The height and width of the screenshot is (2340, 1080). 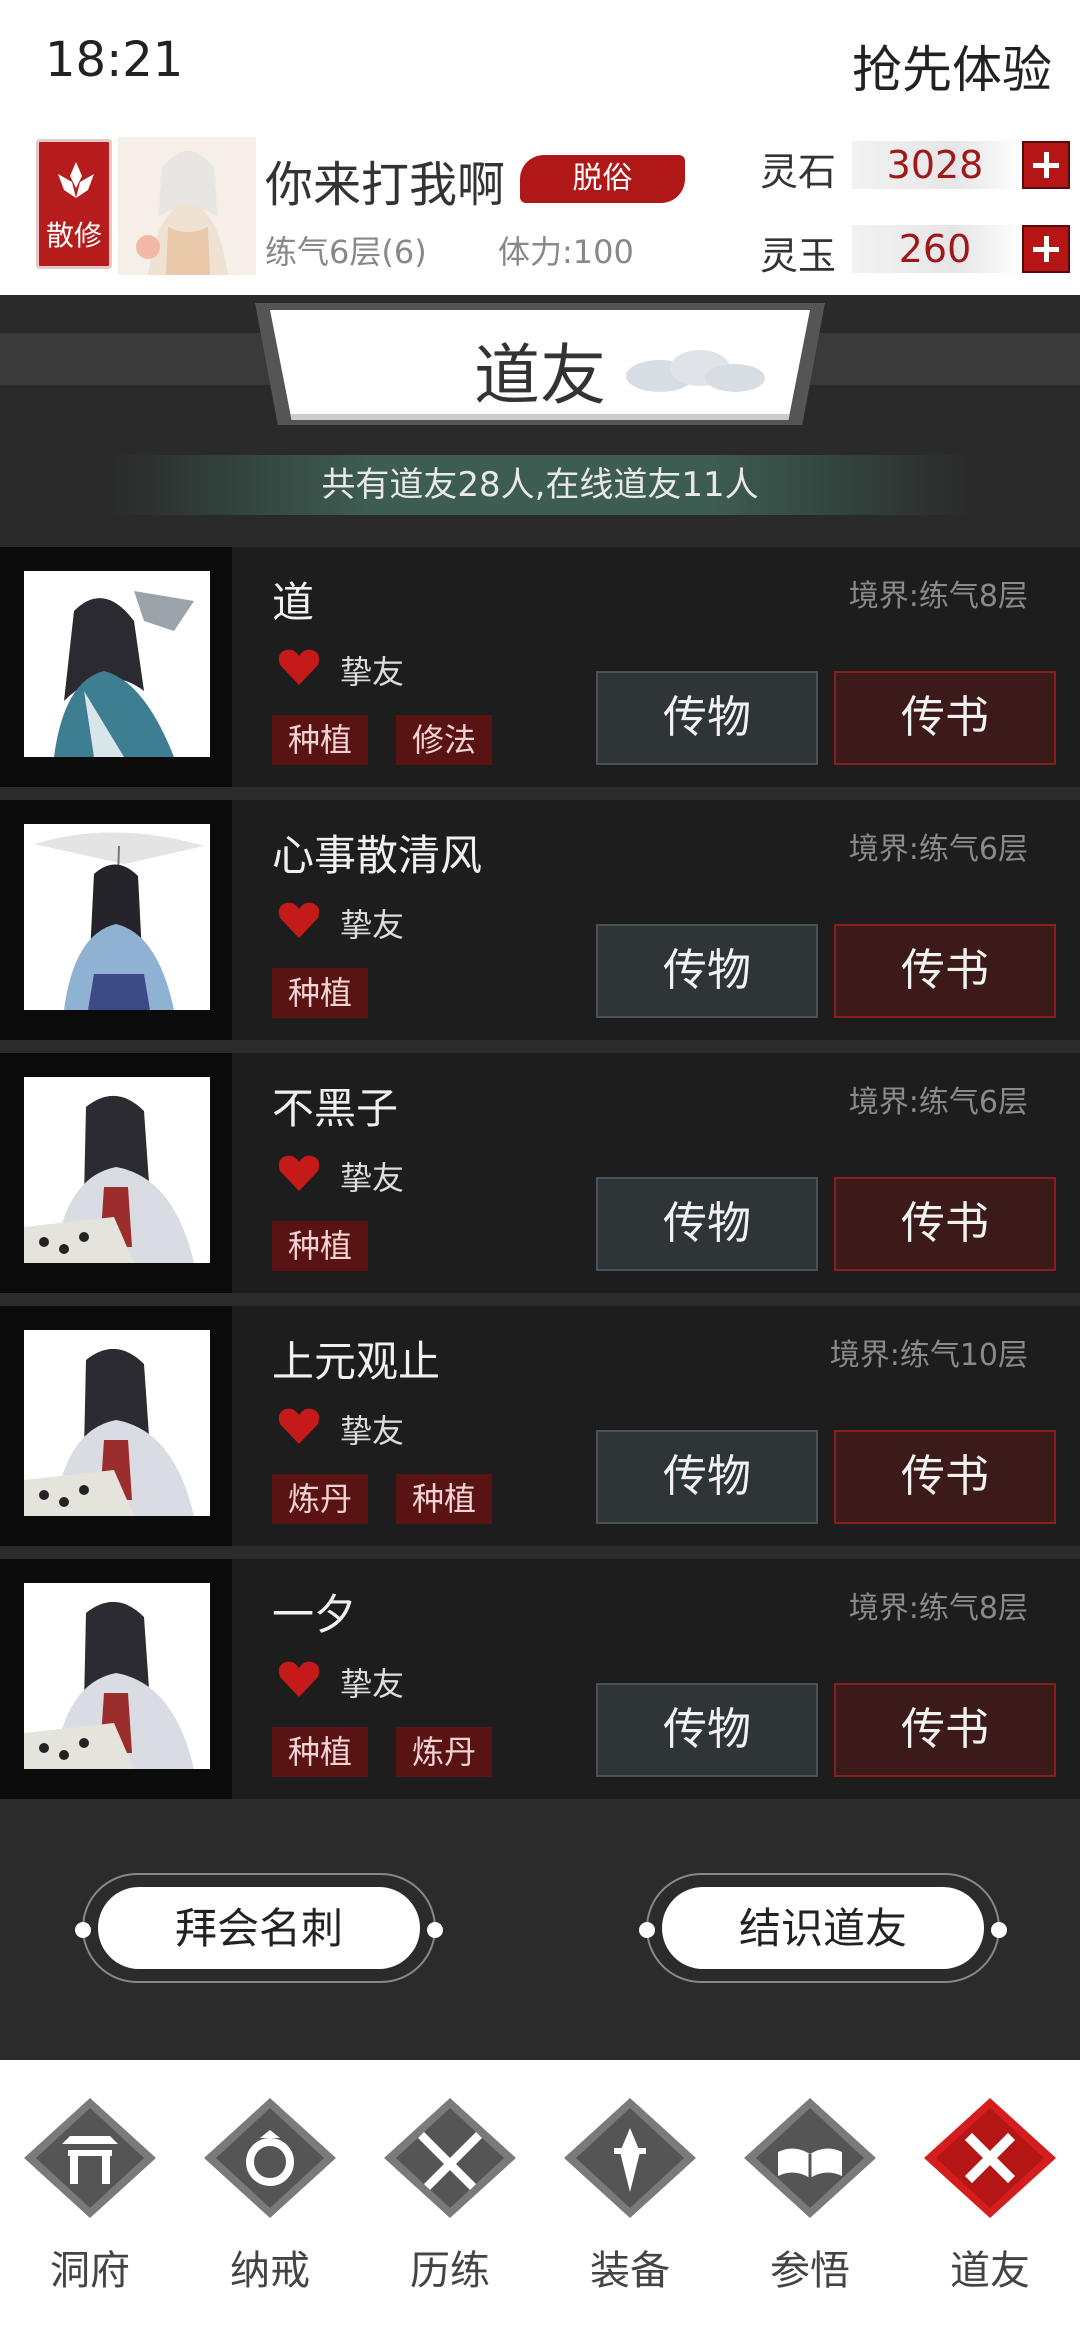 I want to click on player-name: 你来打我啊, so click(x=385, y=185).